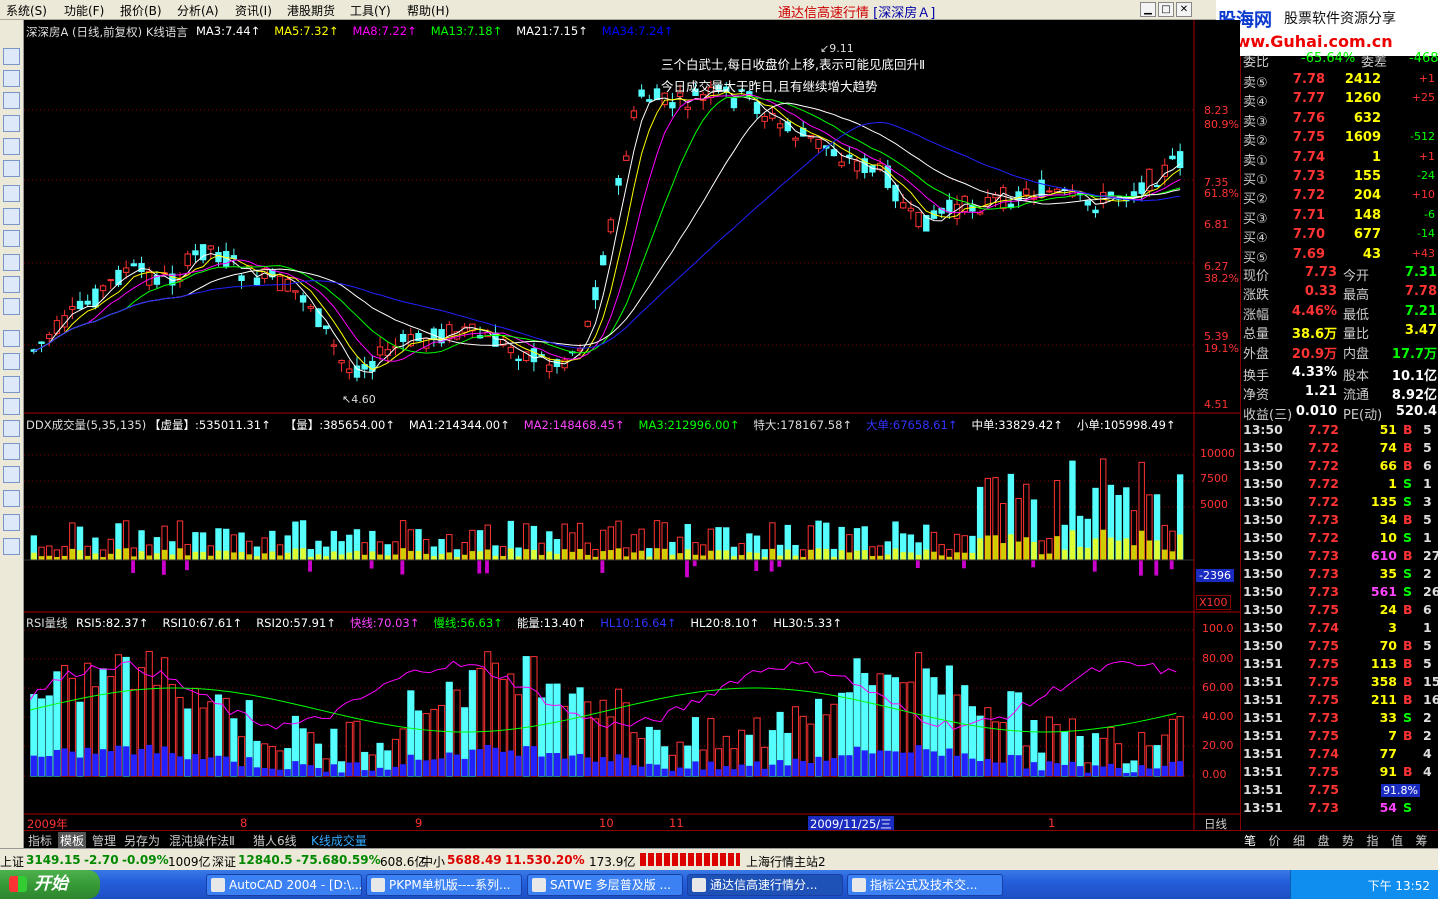 The width and height of the screenshot is (1438, 899). I want to click on tab-3: 另存为, so click(142, 840).